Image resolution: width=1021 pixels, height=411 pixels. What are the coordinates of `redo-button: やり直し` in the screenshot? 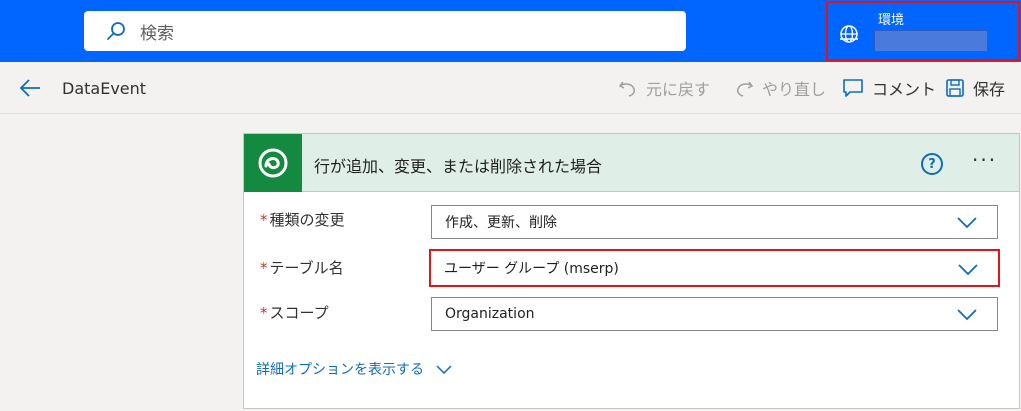 It's located at (780, 88).